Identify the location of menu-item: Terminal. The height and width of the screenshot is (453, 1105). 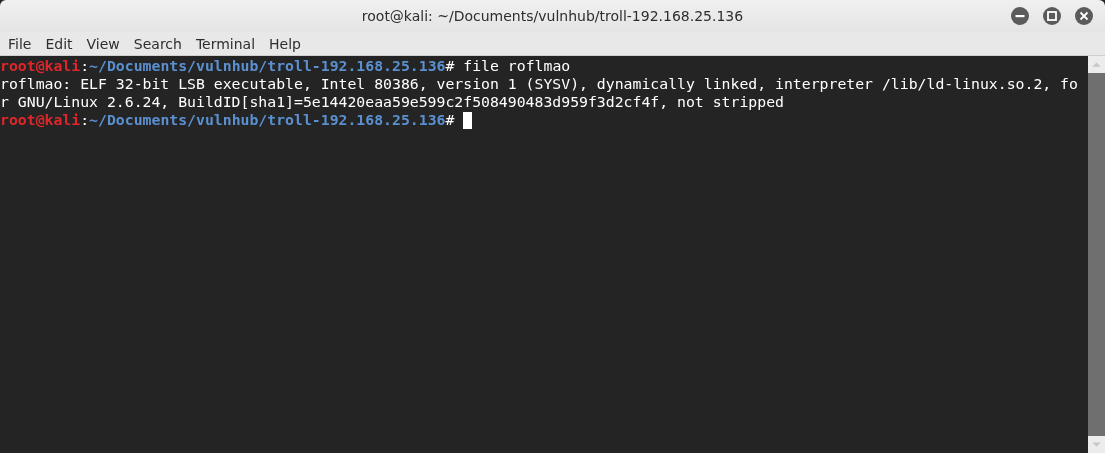
(225, 43).